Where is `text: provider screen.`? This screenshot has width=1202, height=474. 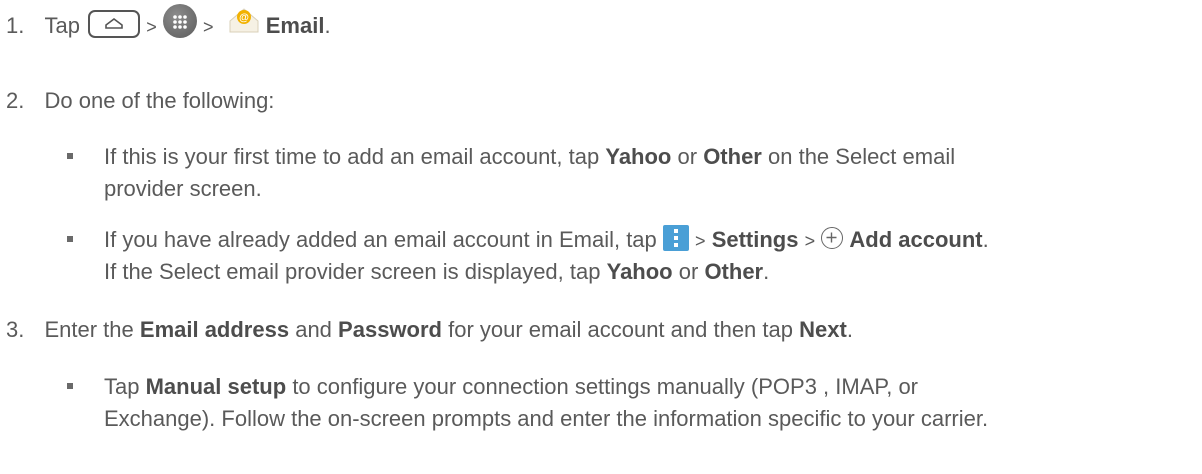 text: provider screen. is located at coordinates (183, 188).